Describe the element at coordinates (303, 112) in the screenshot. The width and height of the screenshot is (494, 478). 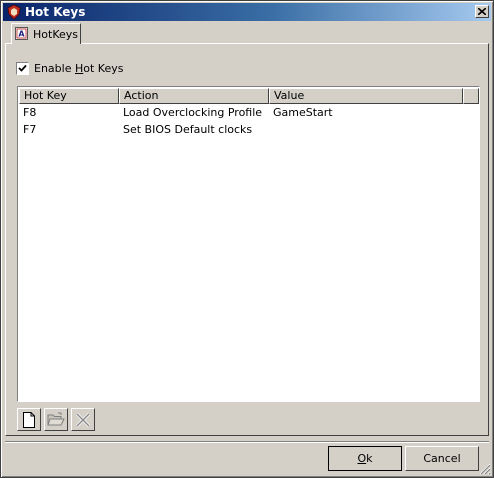
I see `cell-value: GameStart` at that location.